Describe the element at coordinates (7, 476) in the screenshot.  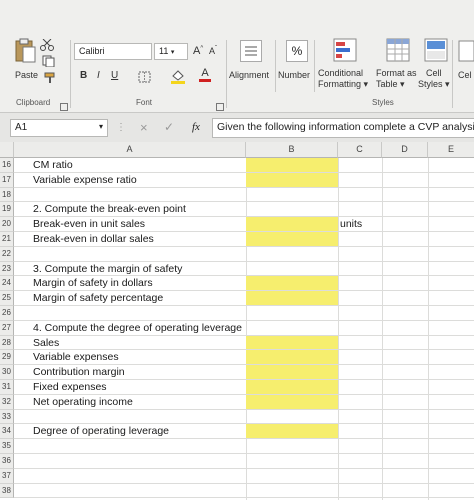
I see `row-header: 37` at that location.